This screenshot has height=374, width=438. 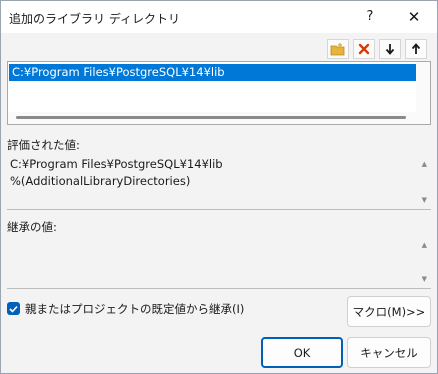 I want to click on delete-icon, so click(x=364, y=49).